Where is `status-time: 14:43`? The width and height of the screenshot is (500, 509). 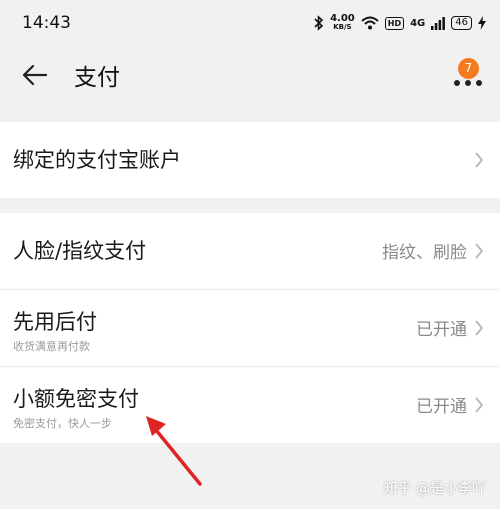
status-time: 14:43 is located at coordinates (46, 23).